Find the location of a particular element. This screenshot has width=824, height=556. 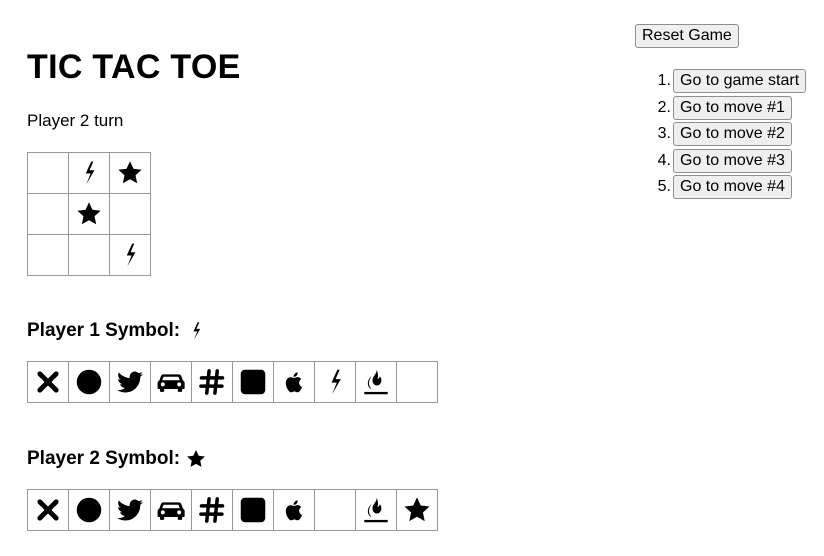

player2-symbol-option-apple is located at coordinates (294, 510).